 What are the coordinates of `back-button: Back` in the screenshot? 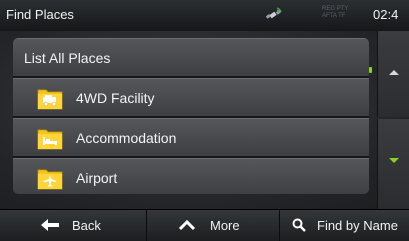 It's located at (73, 225).